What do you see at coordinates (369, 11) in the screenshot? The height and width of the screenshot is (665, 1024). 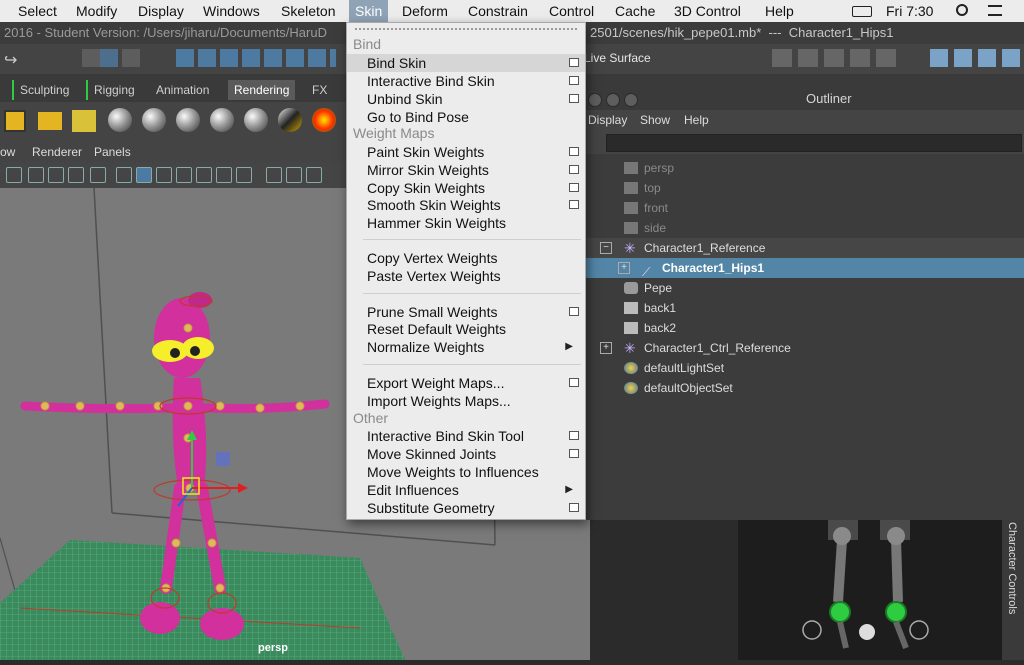 I see `menu-skin: Skin` at bounding box center [369, 11].